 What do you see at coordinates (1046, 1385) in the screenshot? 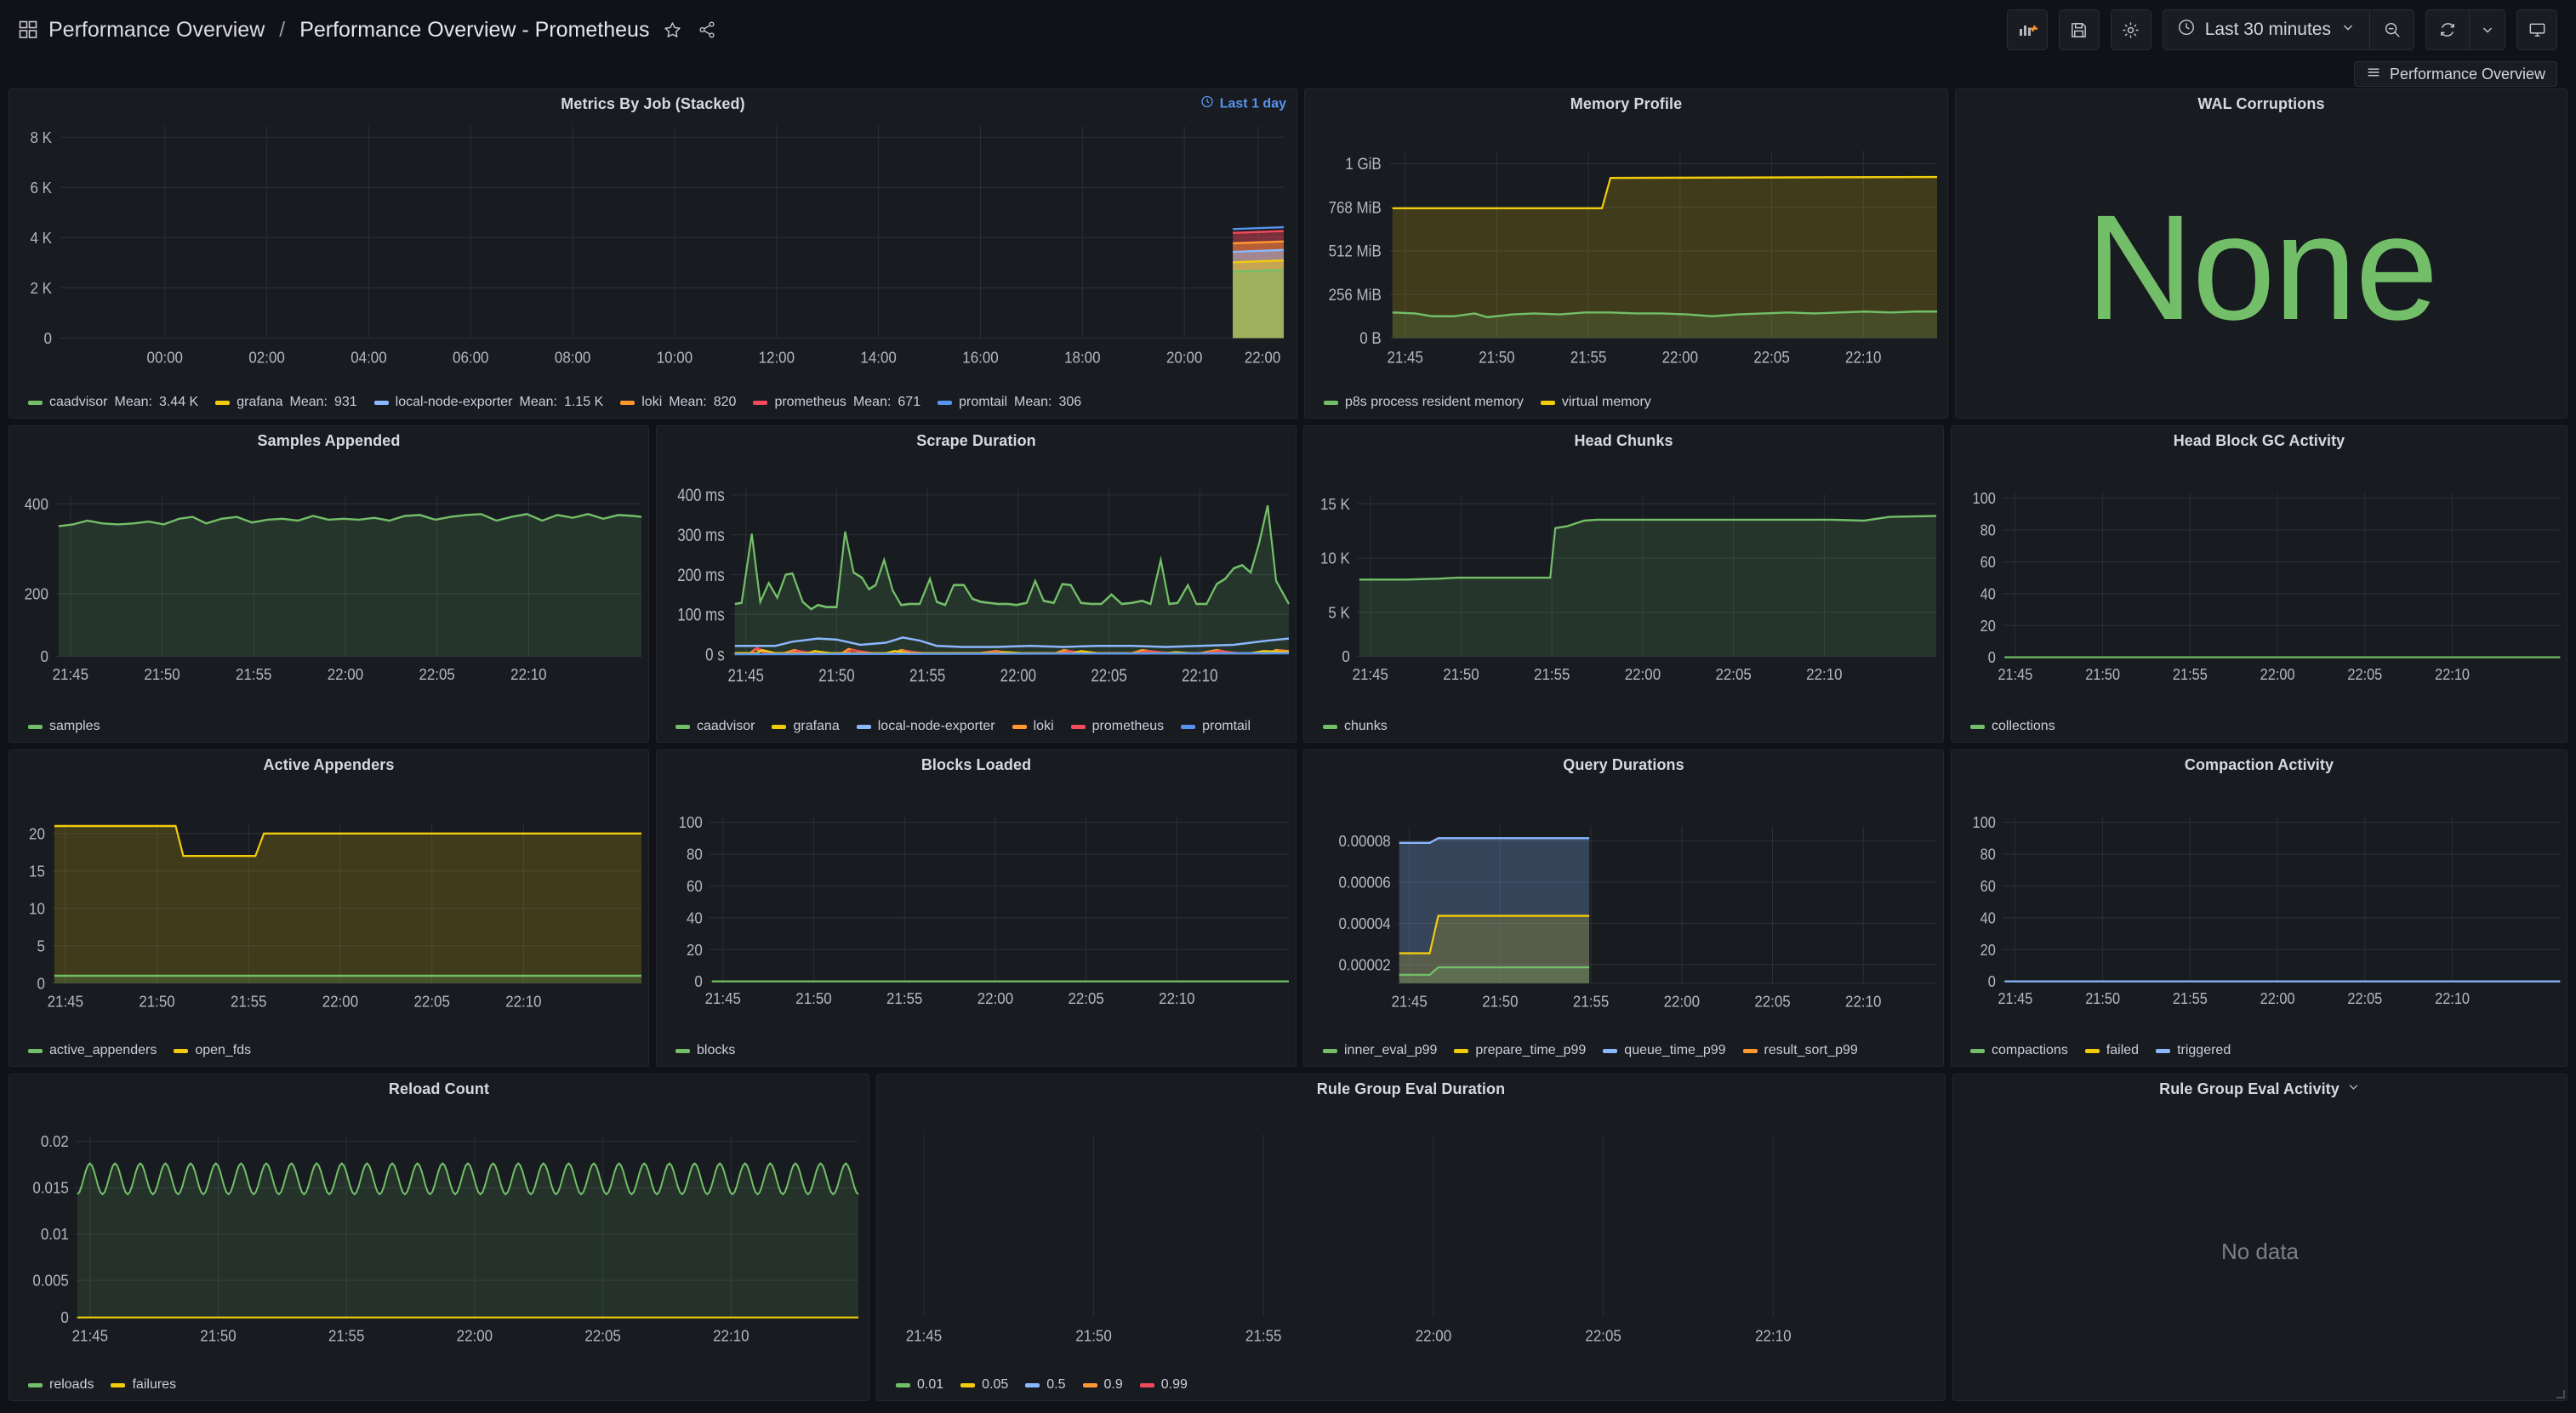
I see `legend-item: 0.5` at bounding box center [1046, 1385].